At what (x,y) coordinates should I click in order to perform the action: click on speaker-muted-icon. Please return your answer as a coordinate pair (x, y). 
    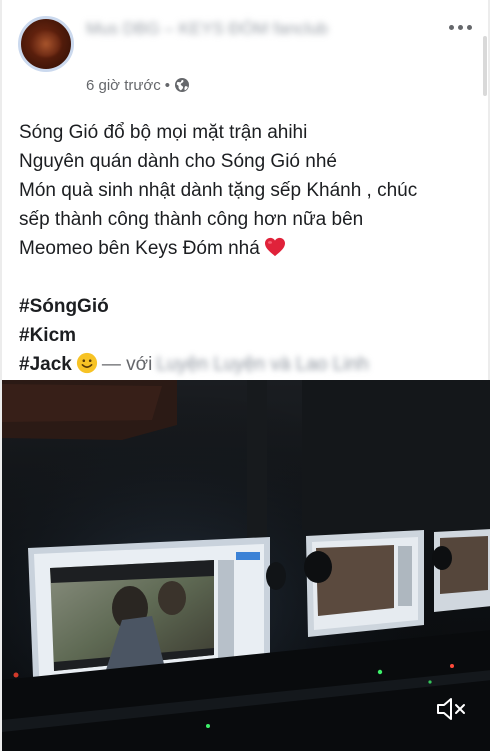
    Looking at the image, I should click on (451, 709).